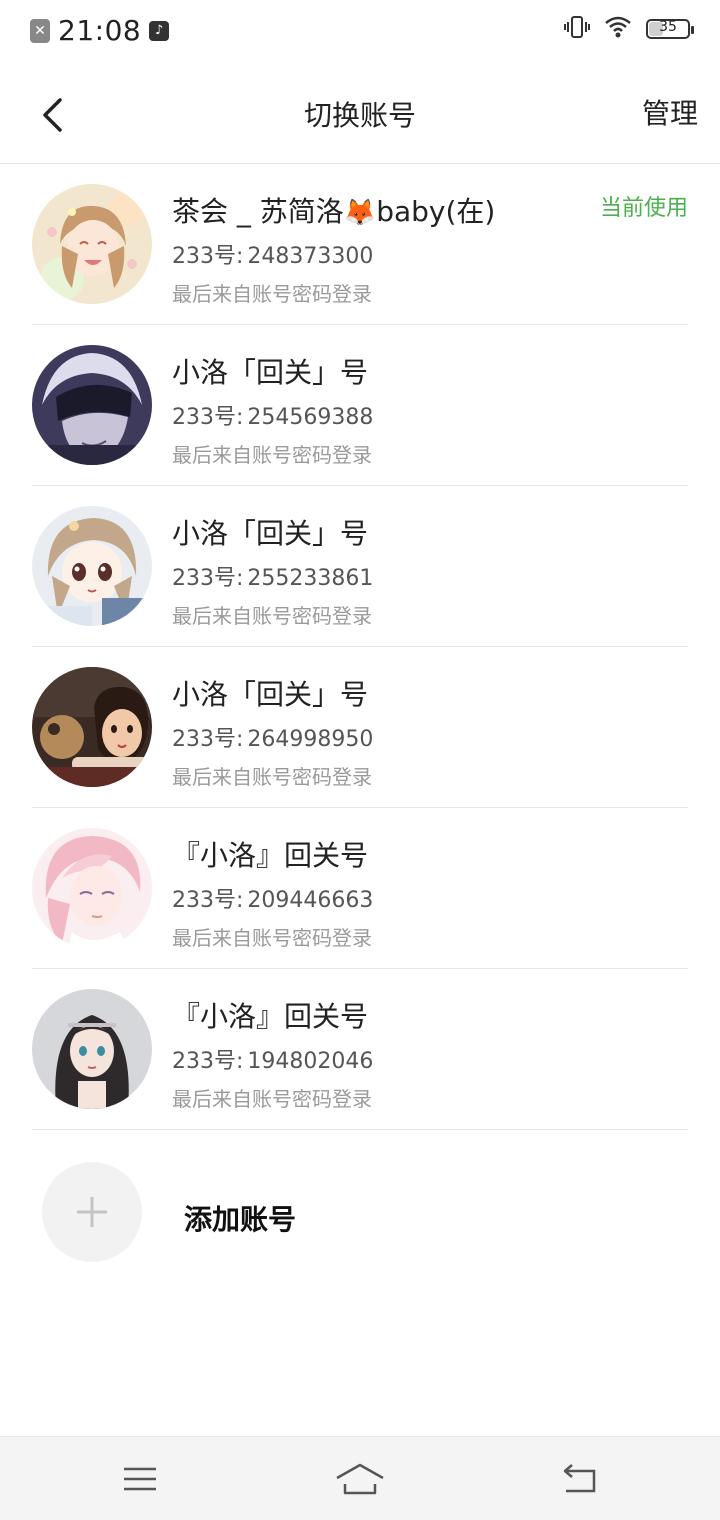  What do you see at coordinates (310, 578) in the screenshot?
I see `account-id-value: 255233861` at bounding box center [310, 578].